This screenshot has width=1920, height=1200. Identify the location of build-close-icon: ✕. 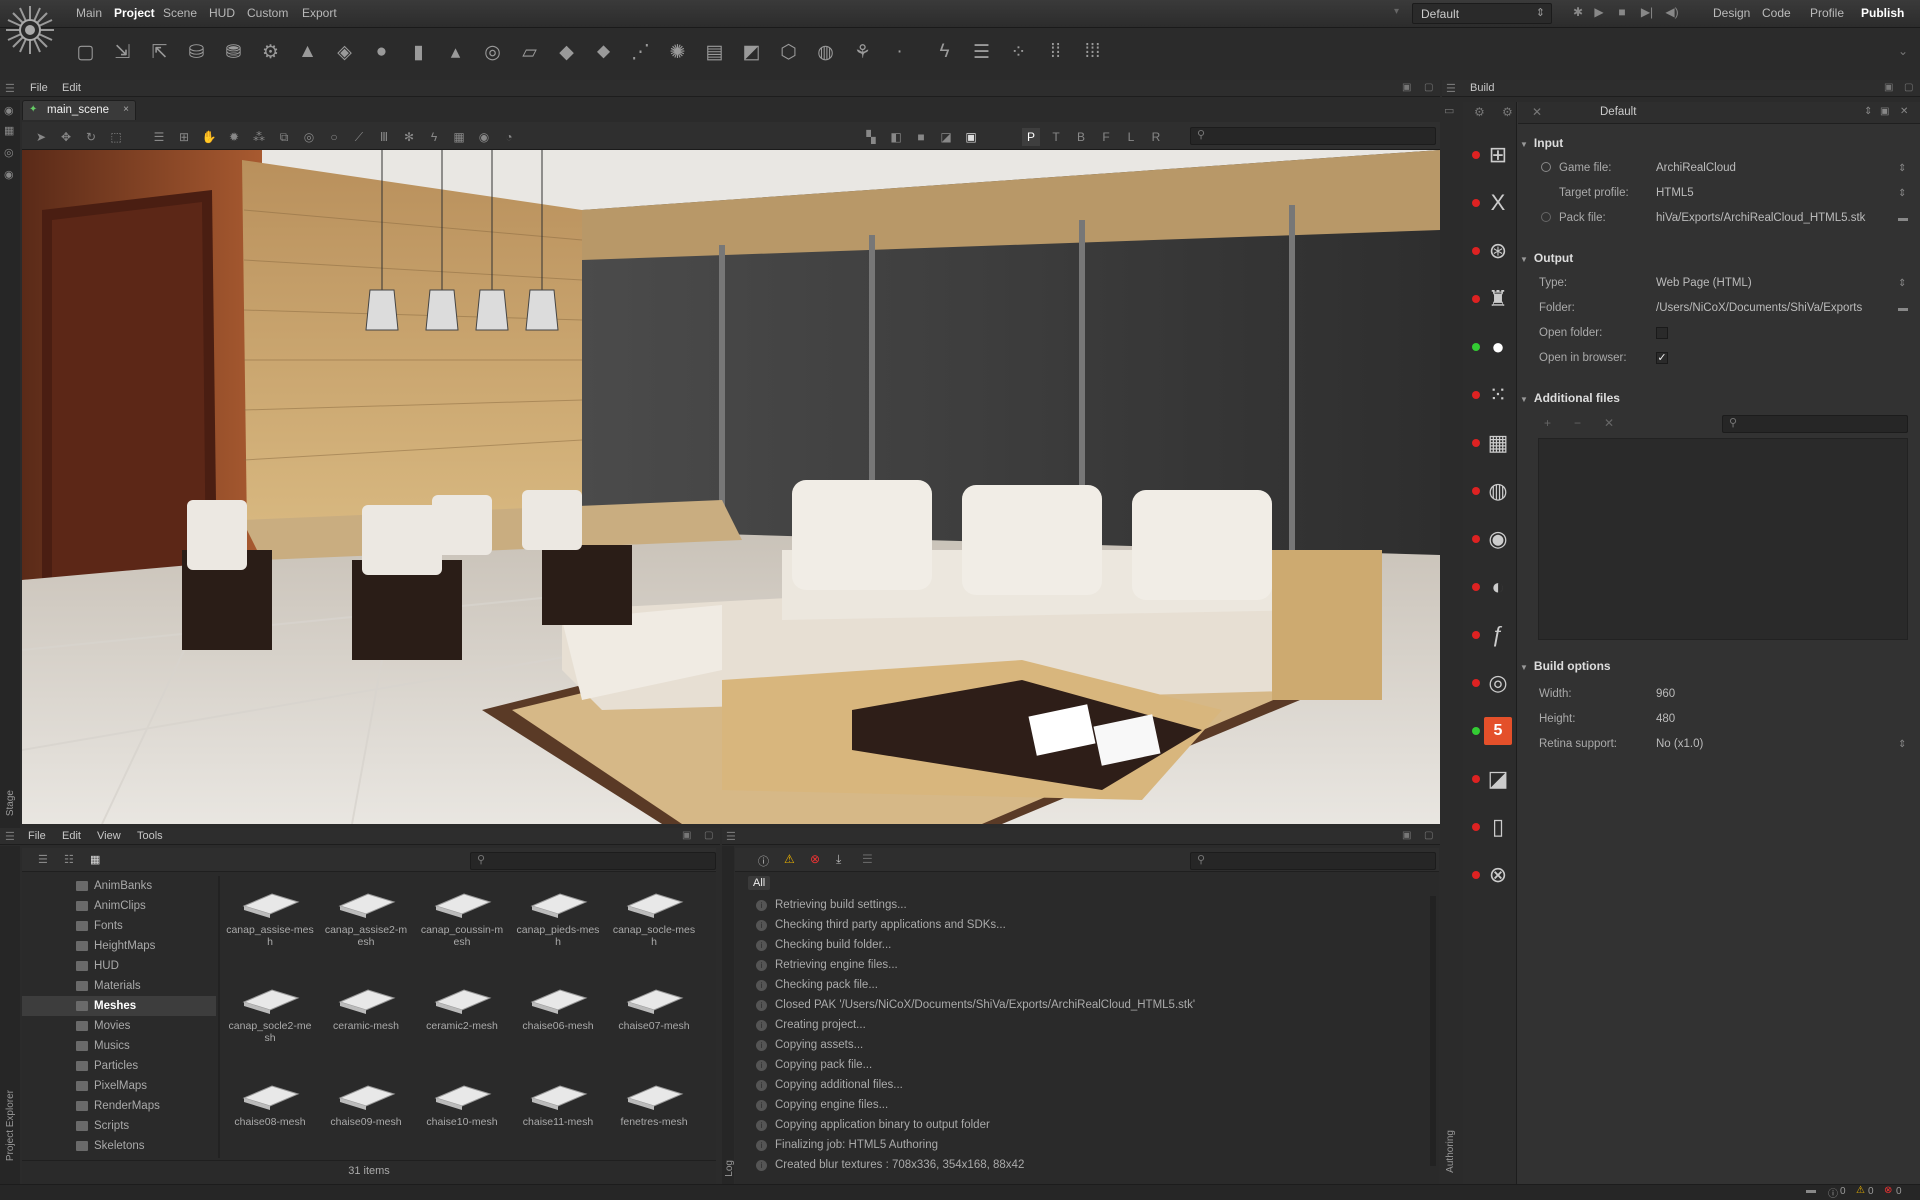
(1904, 111).